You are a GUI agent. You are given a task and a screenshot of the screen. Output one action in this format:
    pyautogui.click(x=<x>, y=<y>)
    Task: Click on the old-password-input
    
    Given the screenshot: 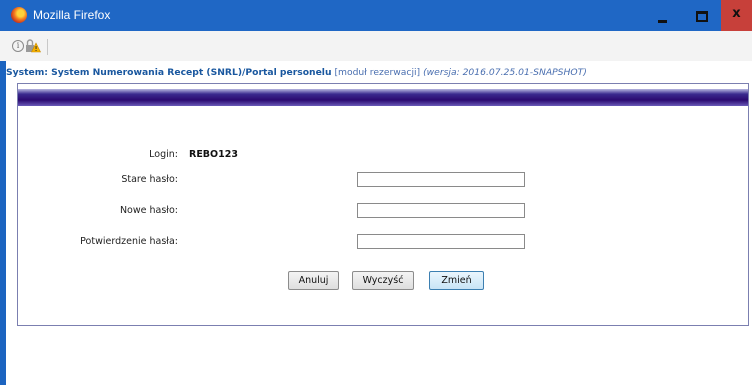 What is the action you would take?
    pyautogui.click(x=441, y=179)
    